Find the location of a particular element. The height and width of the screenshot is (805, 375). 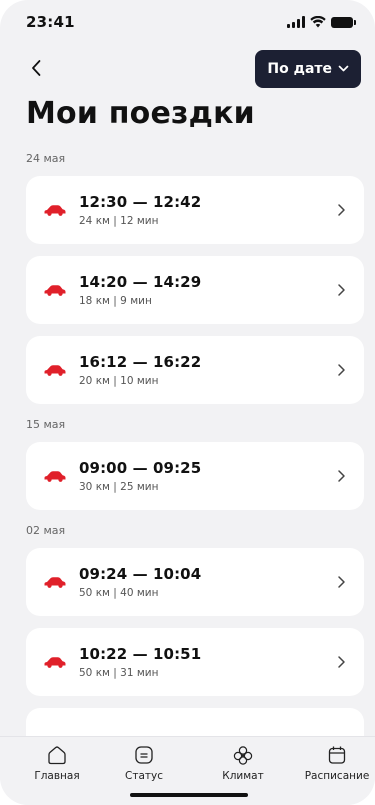

status-time: 23:41 is located at coordinates (50, 22).